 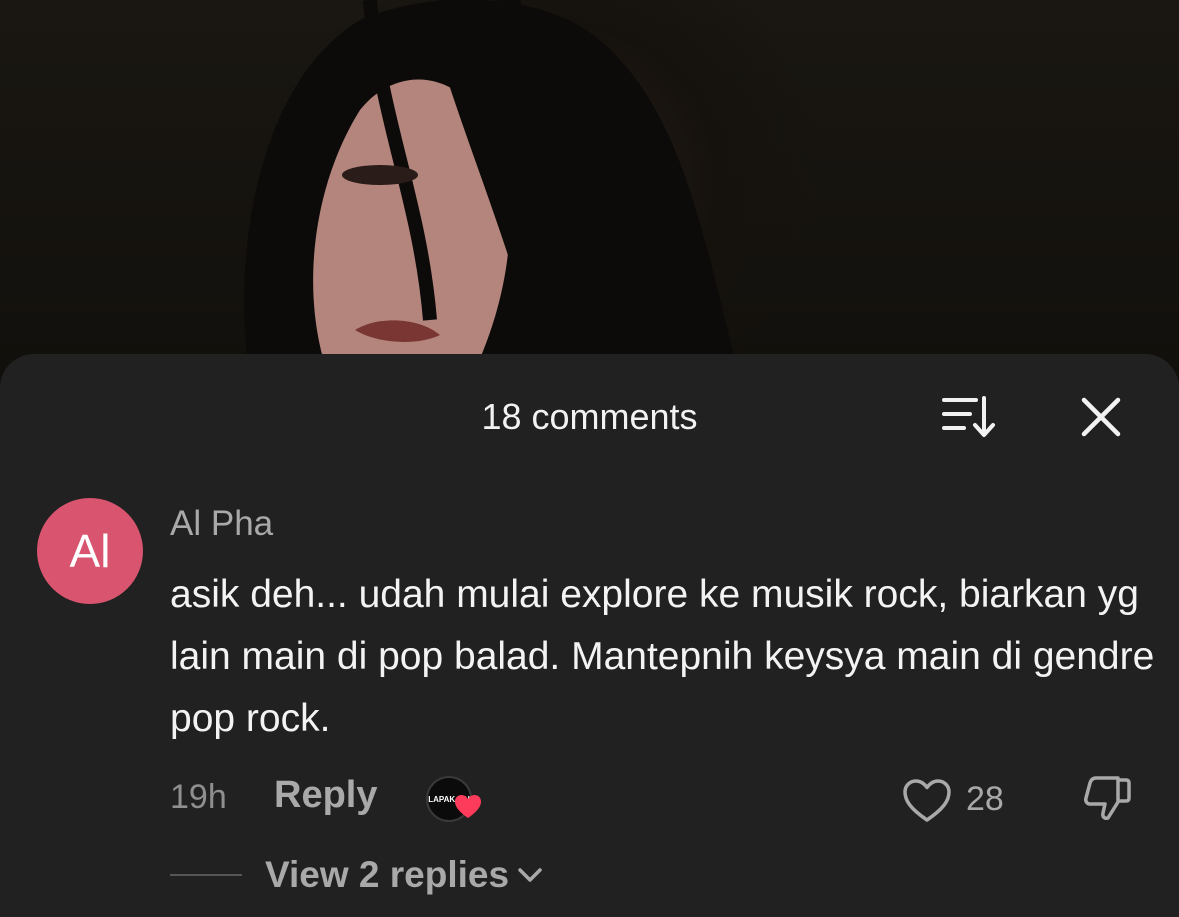 What do you see at coordinates (198, 797) in the screenshot?
I see `comment-timestamp: 19h` at bounding box center [198, 797].